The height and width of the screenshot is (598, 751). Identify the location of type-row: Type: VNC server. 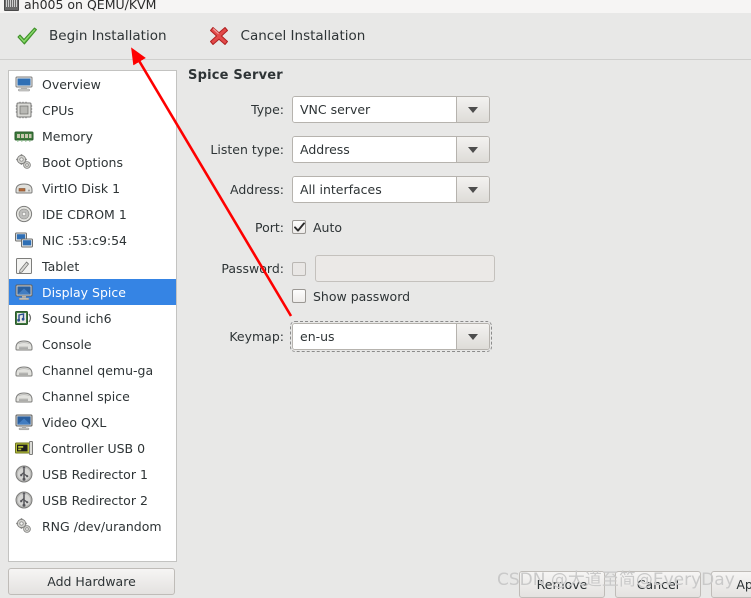
(458, 109).